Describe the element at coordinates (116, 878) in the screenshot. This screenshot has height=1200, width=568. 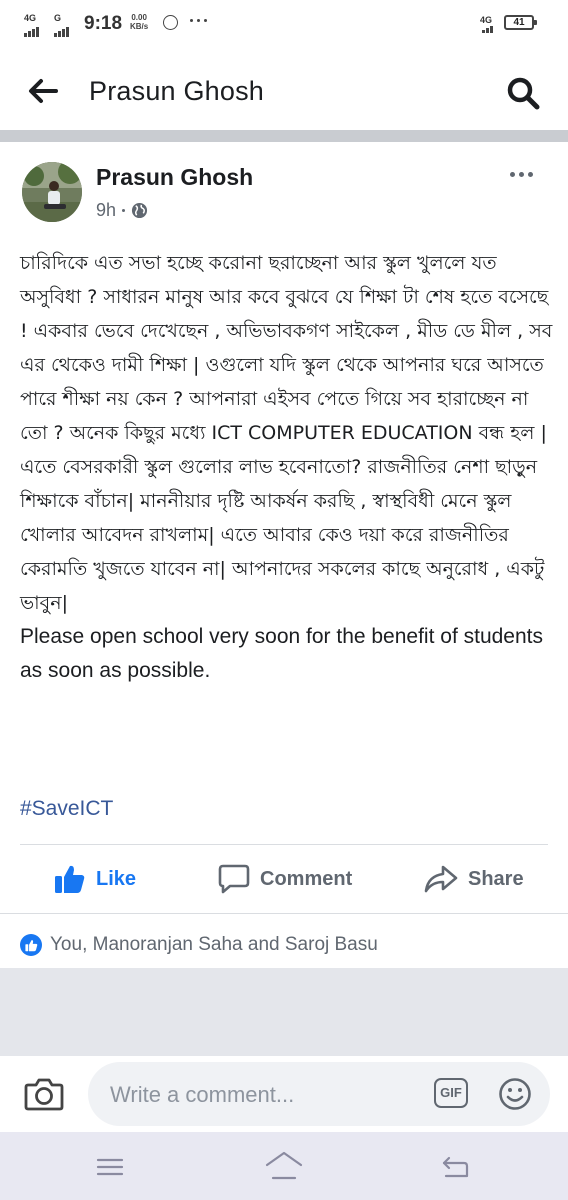
I see `like-label: Like` at that location.